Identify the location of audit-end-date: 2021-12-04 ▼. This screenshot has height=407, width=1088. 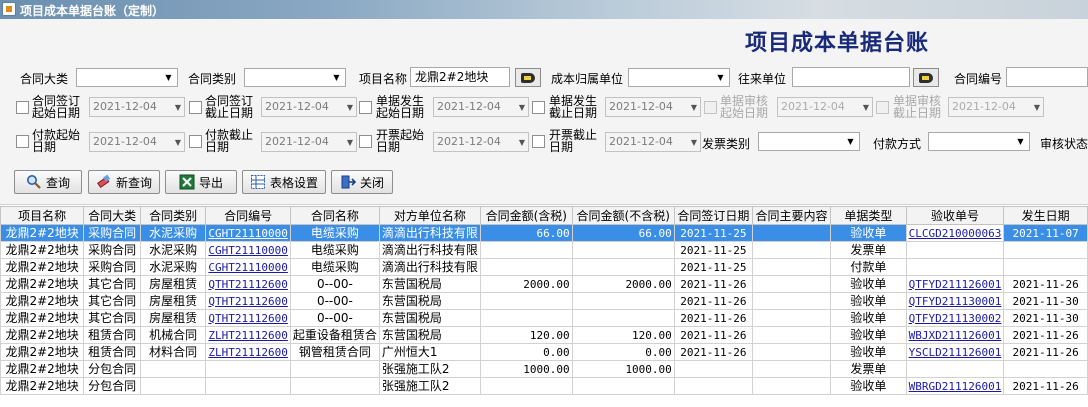
(996, 107).